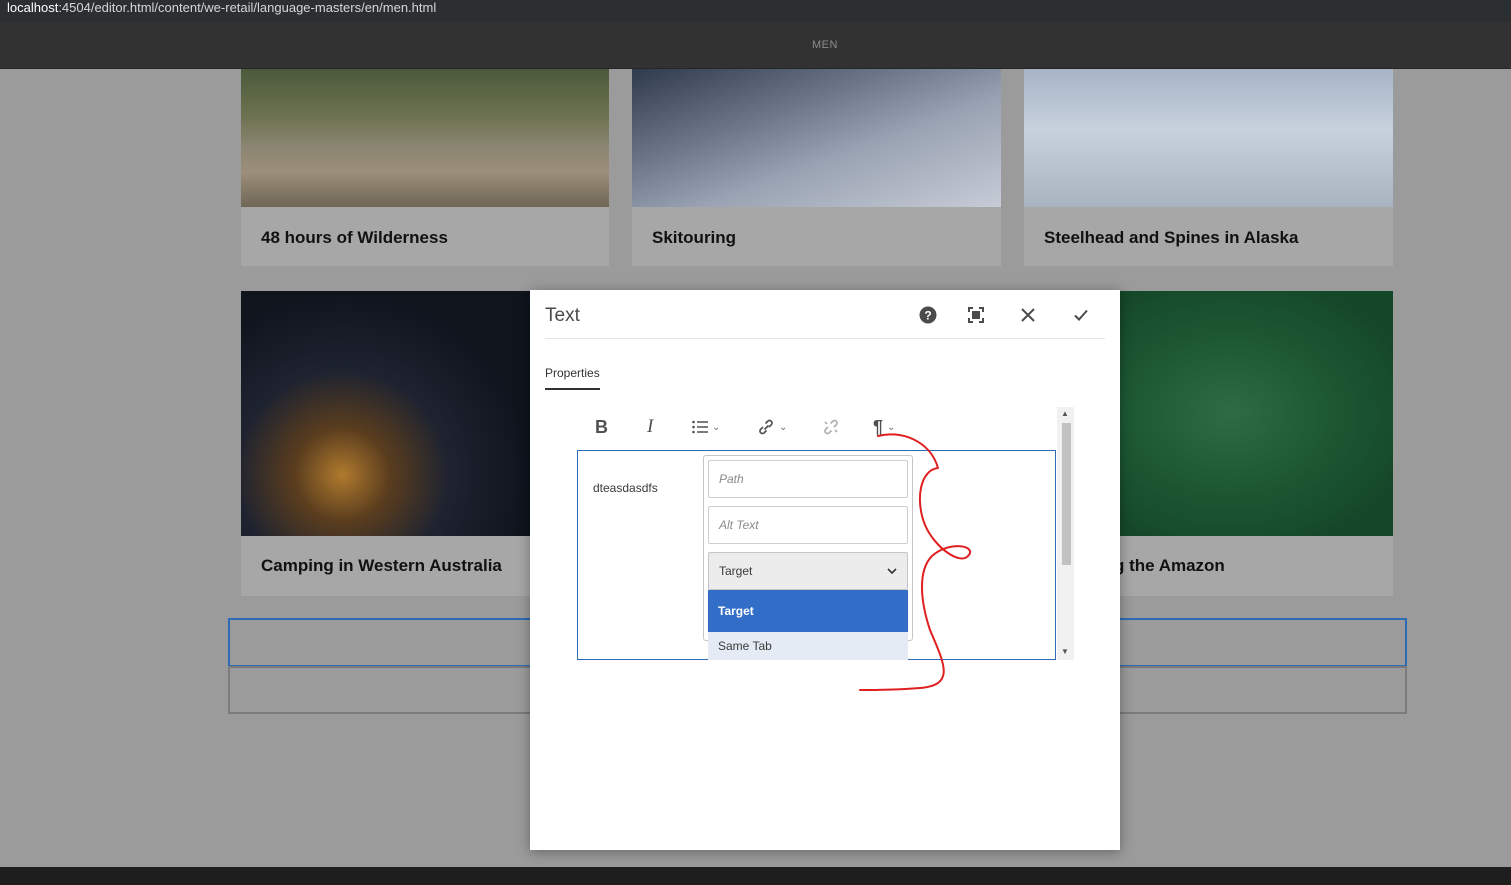 Image resolution: width=1511 pixels, height=885 pixels. What do you see at coordinates (976, 315) in the screenshot?
I see `fullscreen-icon` at bounding box center [976, 315].